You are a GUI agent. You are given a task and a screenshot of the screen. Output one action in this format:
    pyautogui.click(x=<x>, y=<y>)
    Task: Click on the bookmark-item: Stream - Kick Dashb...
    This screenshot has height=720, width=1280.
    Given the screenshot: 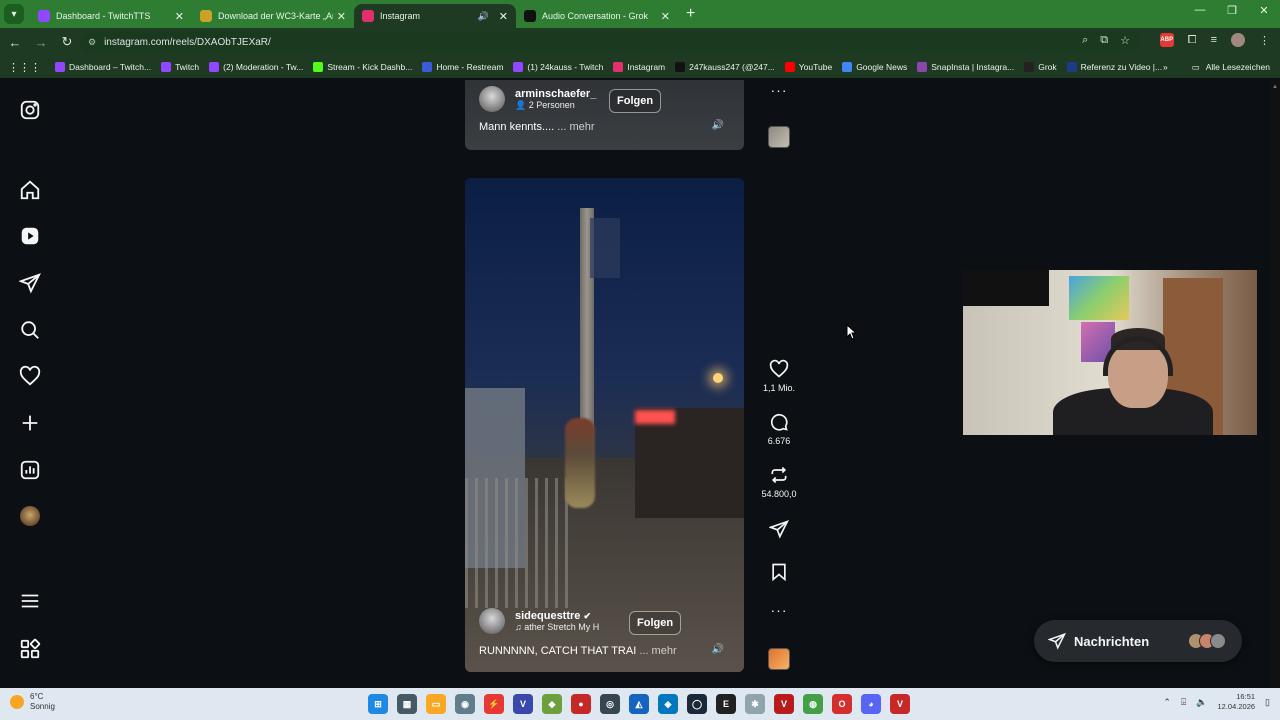 What is the action you would take?
    pyautogui.click(x=362, y=67)
    